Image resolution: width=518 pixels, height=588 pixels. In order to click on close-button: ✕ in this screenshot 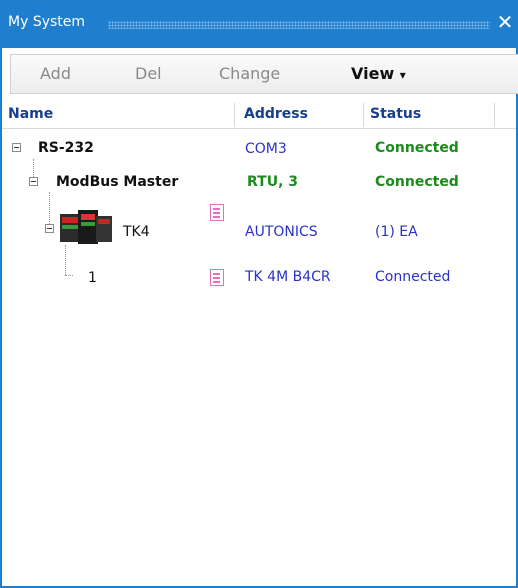, I will do `click(505, 22)`.